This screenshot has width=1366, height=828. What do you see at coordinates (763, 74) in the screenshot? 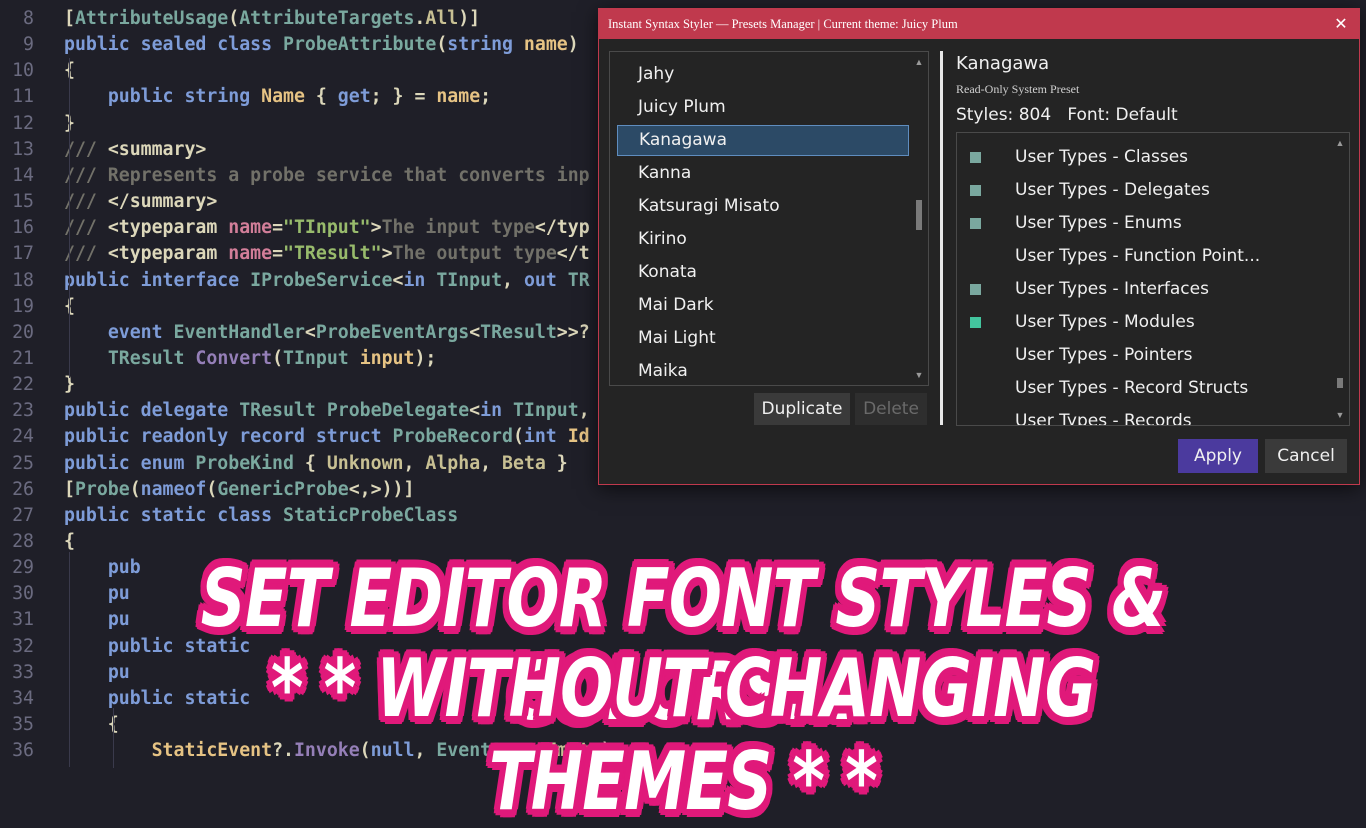
I see `preset-list-item: Jahy` at bounding box center [763, 74].